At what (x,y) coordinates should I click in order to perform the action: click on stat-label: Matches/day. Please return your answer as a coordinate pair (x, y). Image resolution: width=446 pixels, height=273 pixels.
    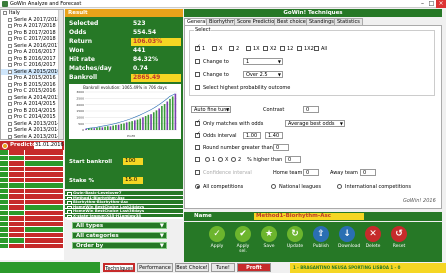
    Looking at the image, I should click on (90, 68).